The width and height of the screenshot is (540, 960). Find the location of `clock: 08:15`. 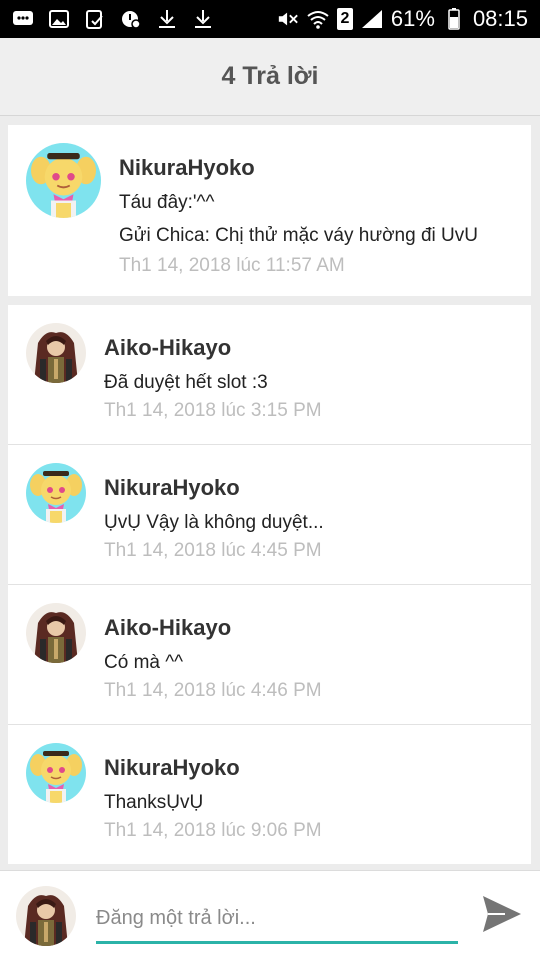

clock: 08:15 is located at coordinates (500, 18).